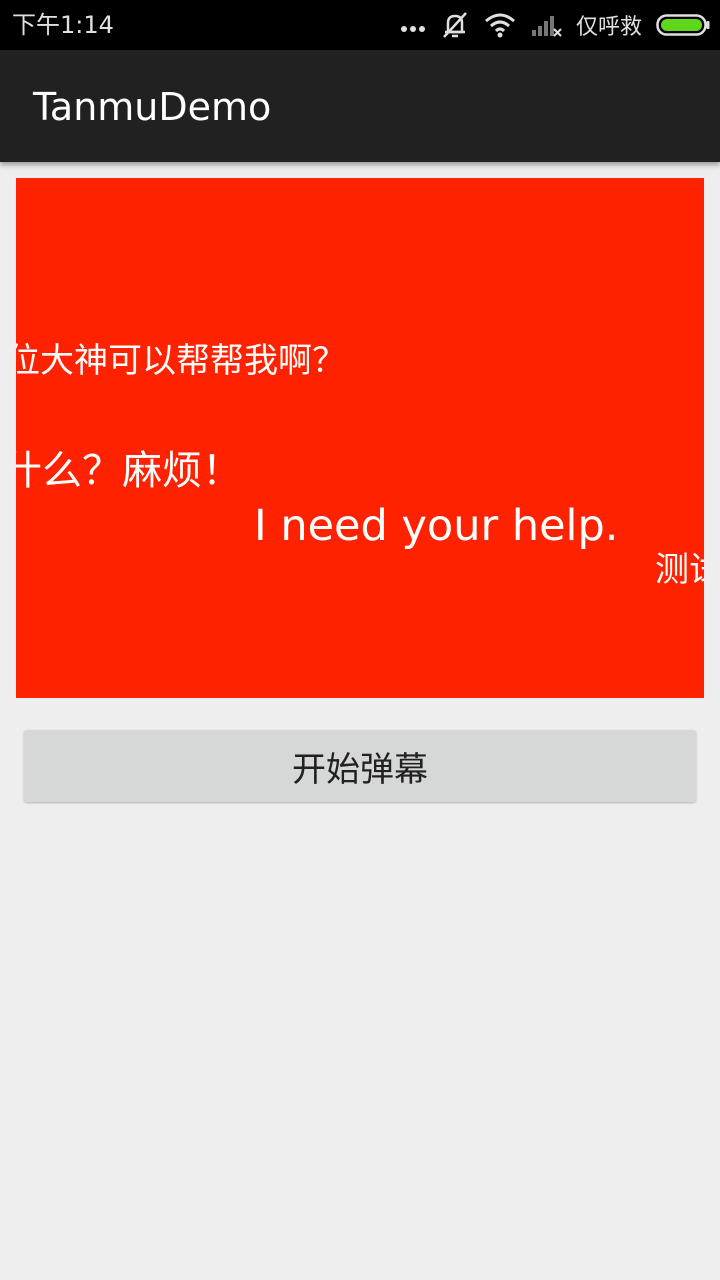 The height and width of the screenshot is (1280, 720). Describe the element at coordinates (152, 107) in the screenshot. I see `app-title: TanmuDemo` at that location.